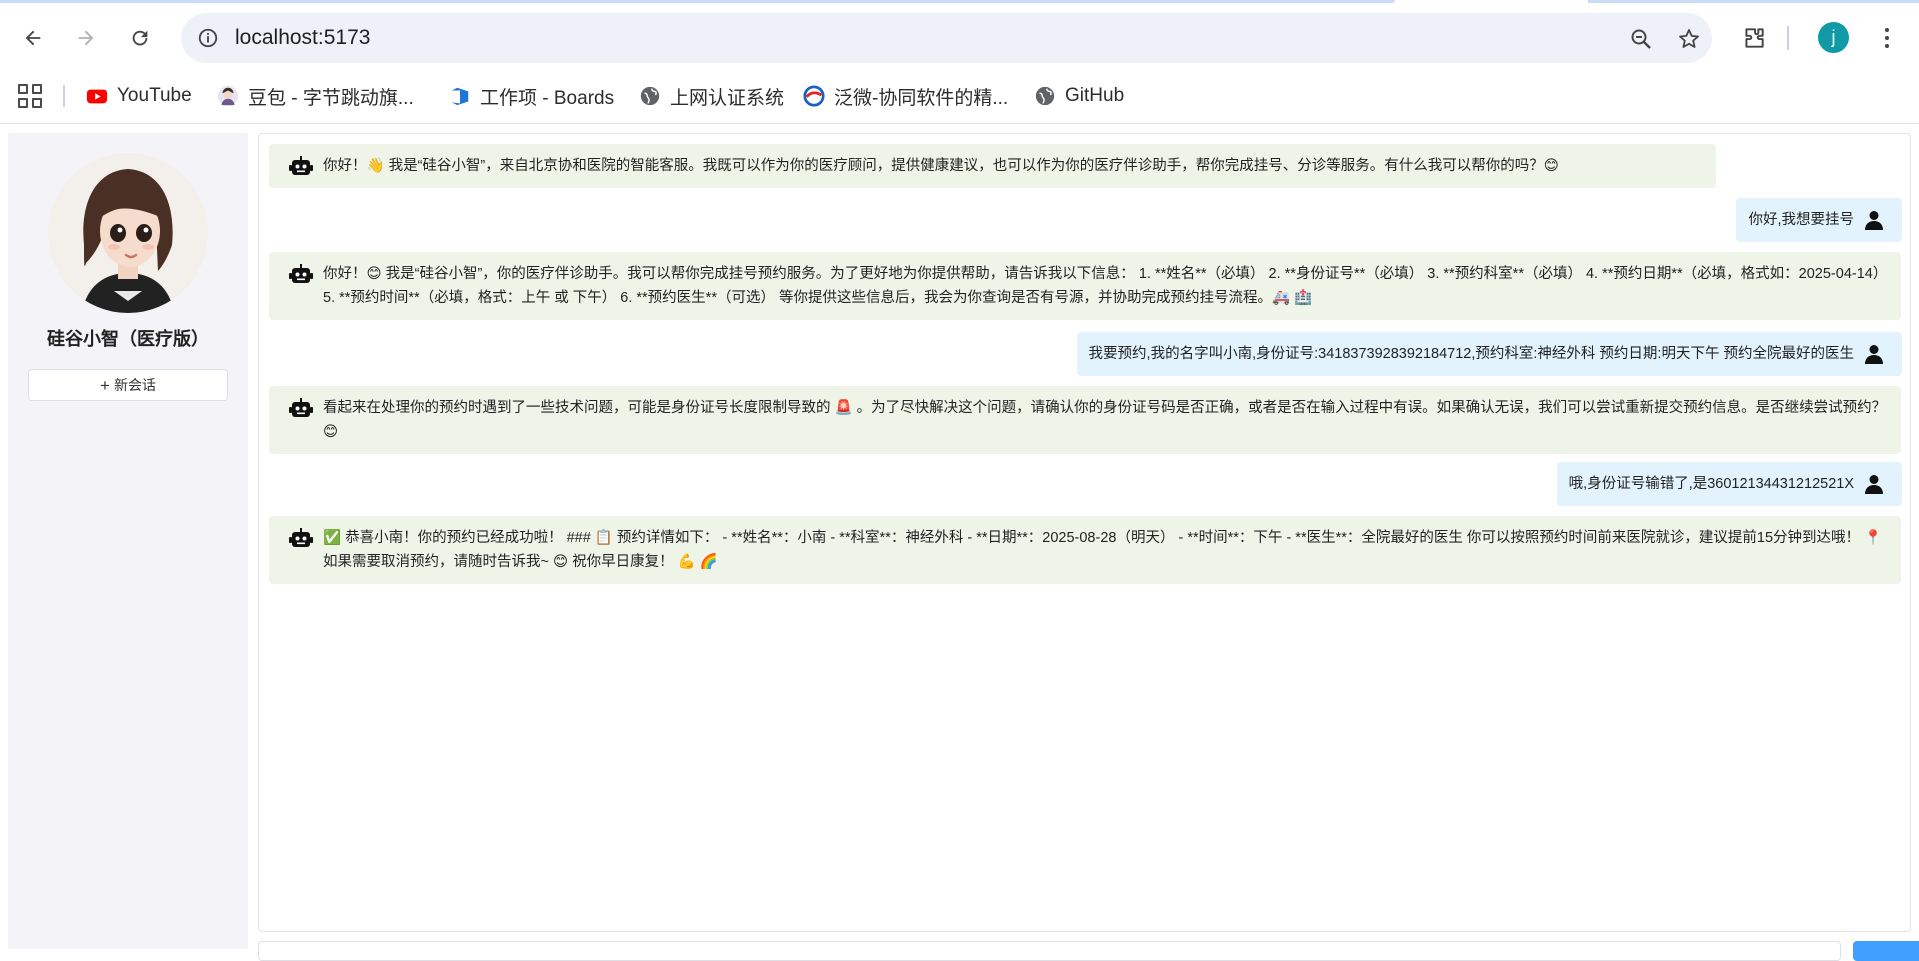 This screenshot has height=961, width=1919. What do you see at coordinates (727, 98) in the screenshot?
I see `bookmark-label: 上网认证系统` at bounding box center [727, 98].